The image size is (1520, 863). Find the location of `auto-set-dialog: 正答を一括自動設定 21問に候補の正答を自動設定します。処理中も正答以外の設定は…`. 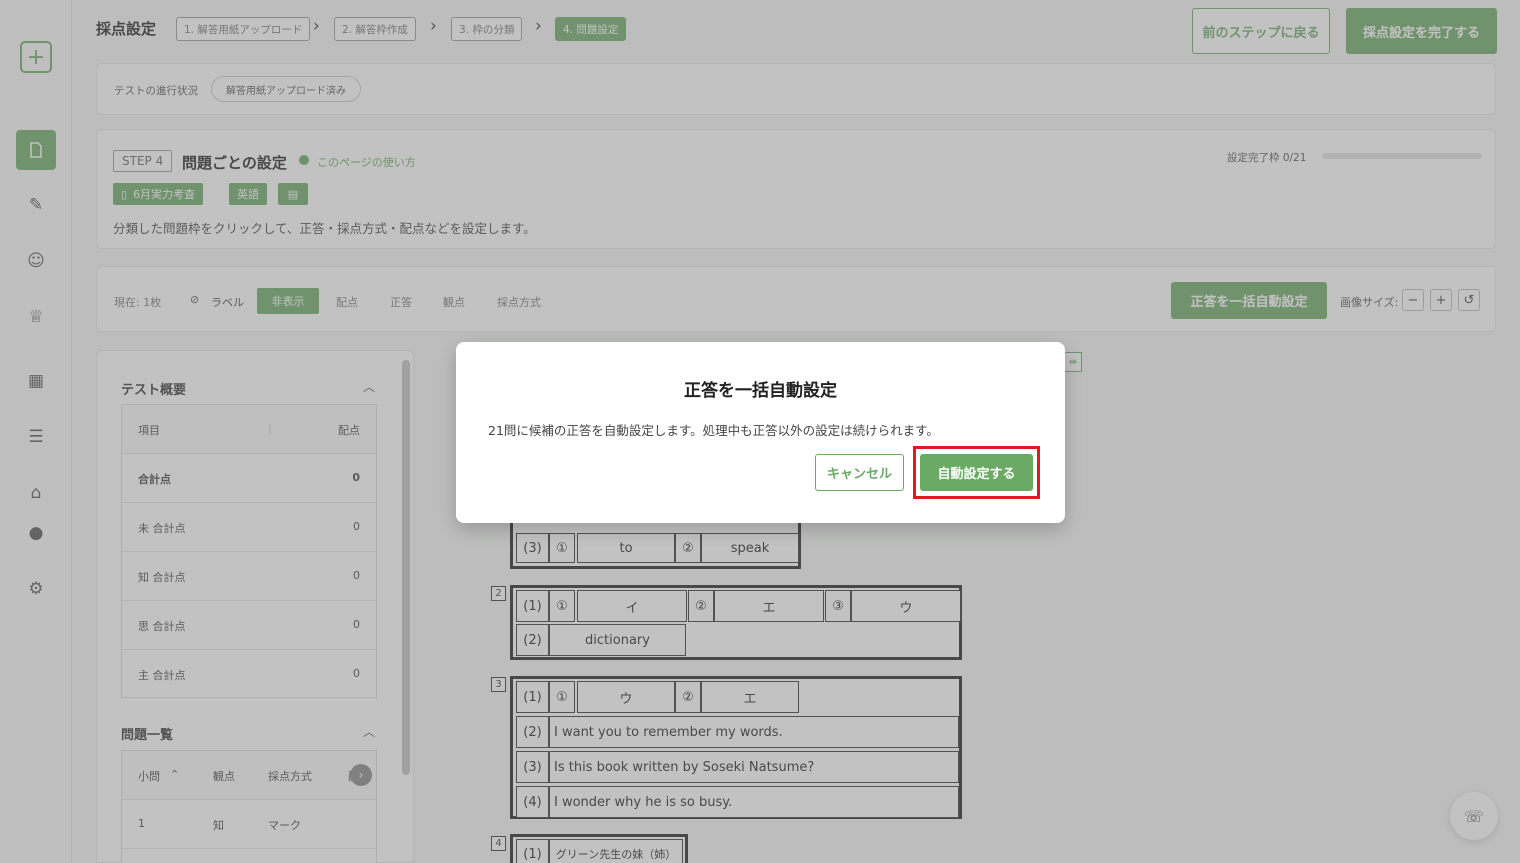

auto-set-dialog: 正答を一括自動設定 21問に候補の正答を自動設定します。処理中も正答以外の設定は… is located at coordinates (760, 432).